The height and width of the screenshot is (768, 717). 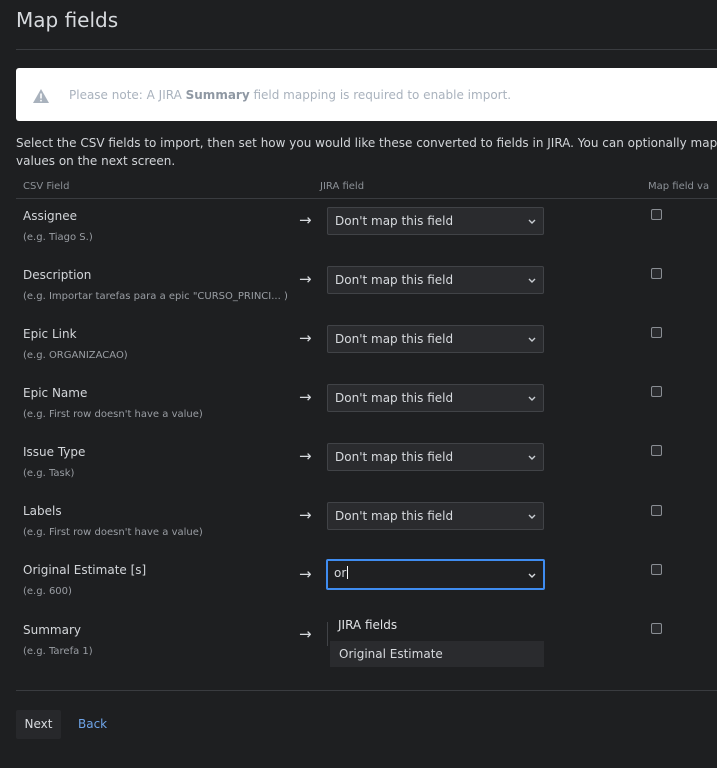 What do you see at coordinates (435, 280) in the screenshot?
I see `jira-field-select-description: Don't map this field` at bounding box center [435, 280].